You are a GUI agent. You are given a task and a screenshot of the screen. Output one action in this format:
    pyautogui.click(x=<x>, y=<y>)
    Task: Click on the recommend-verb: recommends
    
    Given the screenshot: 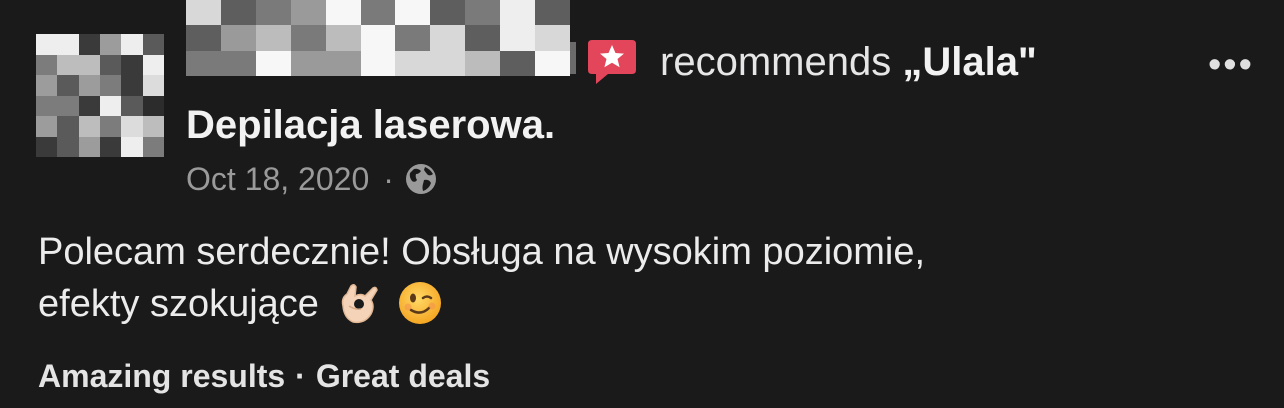 What is the action you would take?
    pyautogui.click(x=776, y=62)
    